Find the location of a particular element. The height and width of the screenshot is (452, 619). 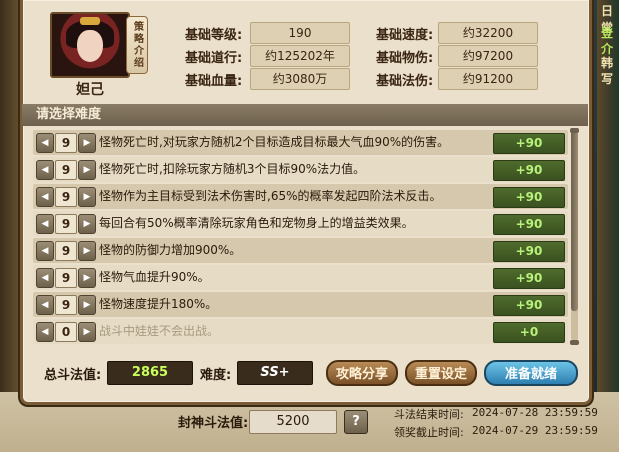

stat-value-daoxing: 约125202年 is located at coordinates (300, 56).